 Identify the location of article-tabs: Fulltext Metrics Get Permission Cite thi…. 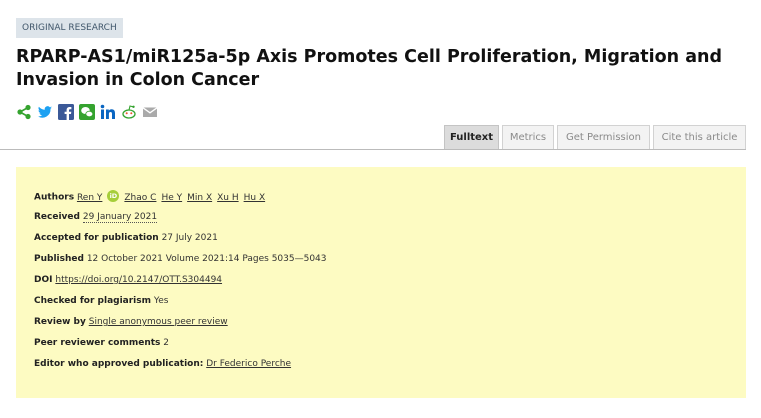
(373, 137).